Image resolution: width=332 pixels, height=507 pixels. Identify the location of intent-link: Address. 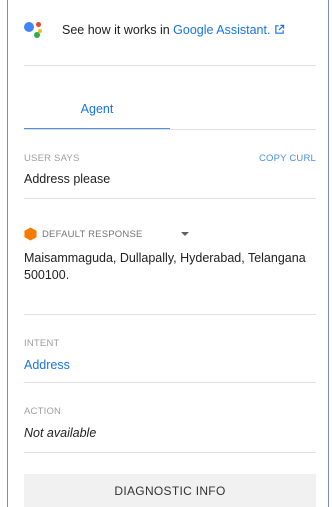
(47, 365).